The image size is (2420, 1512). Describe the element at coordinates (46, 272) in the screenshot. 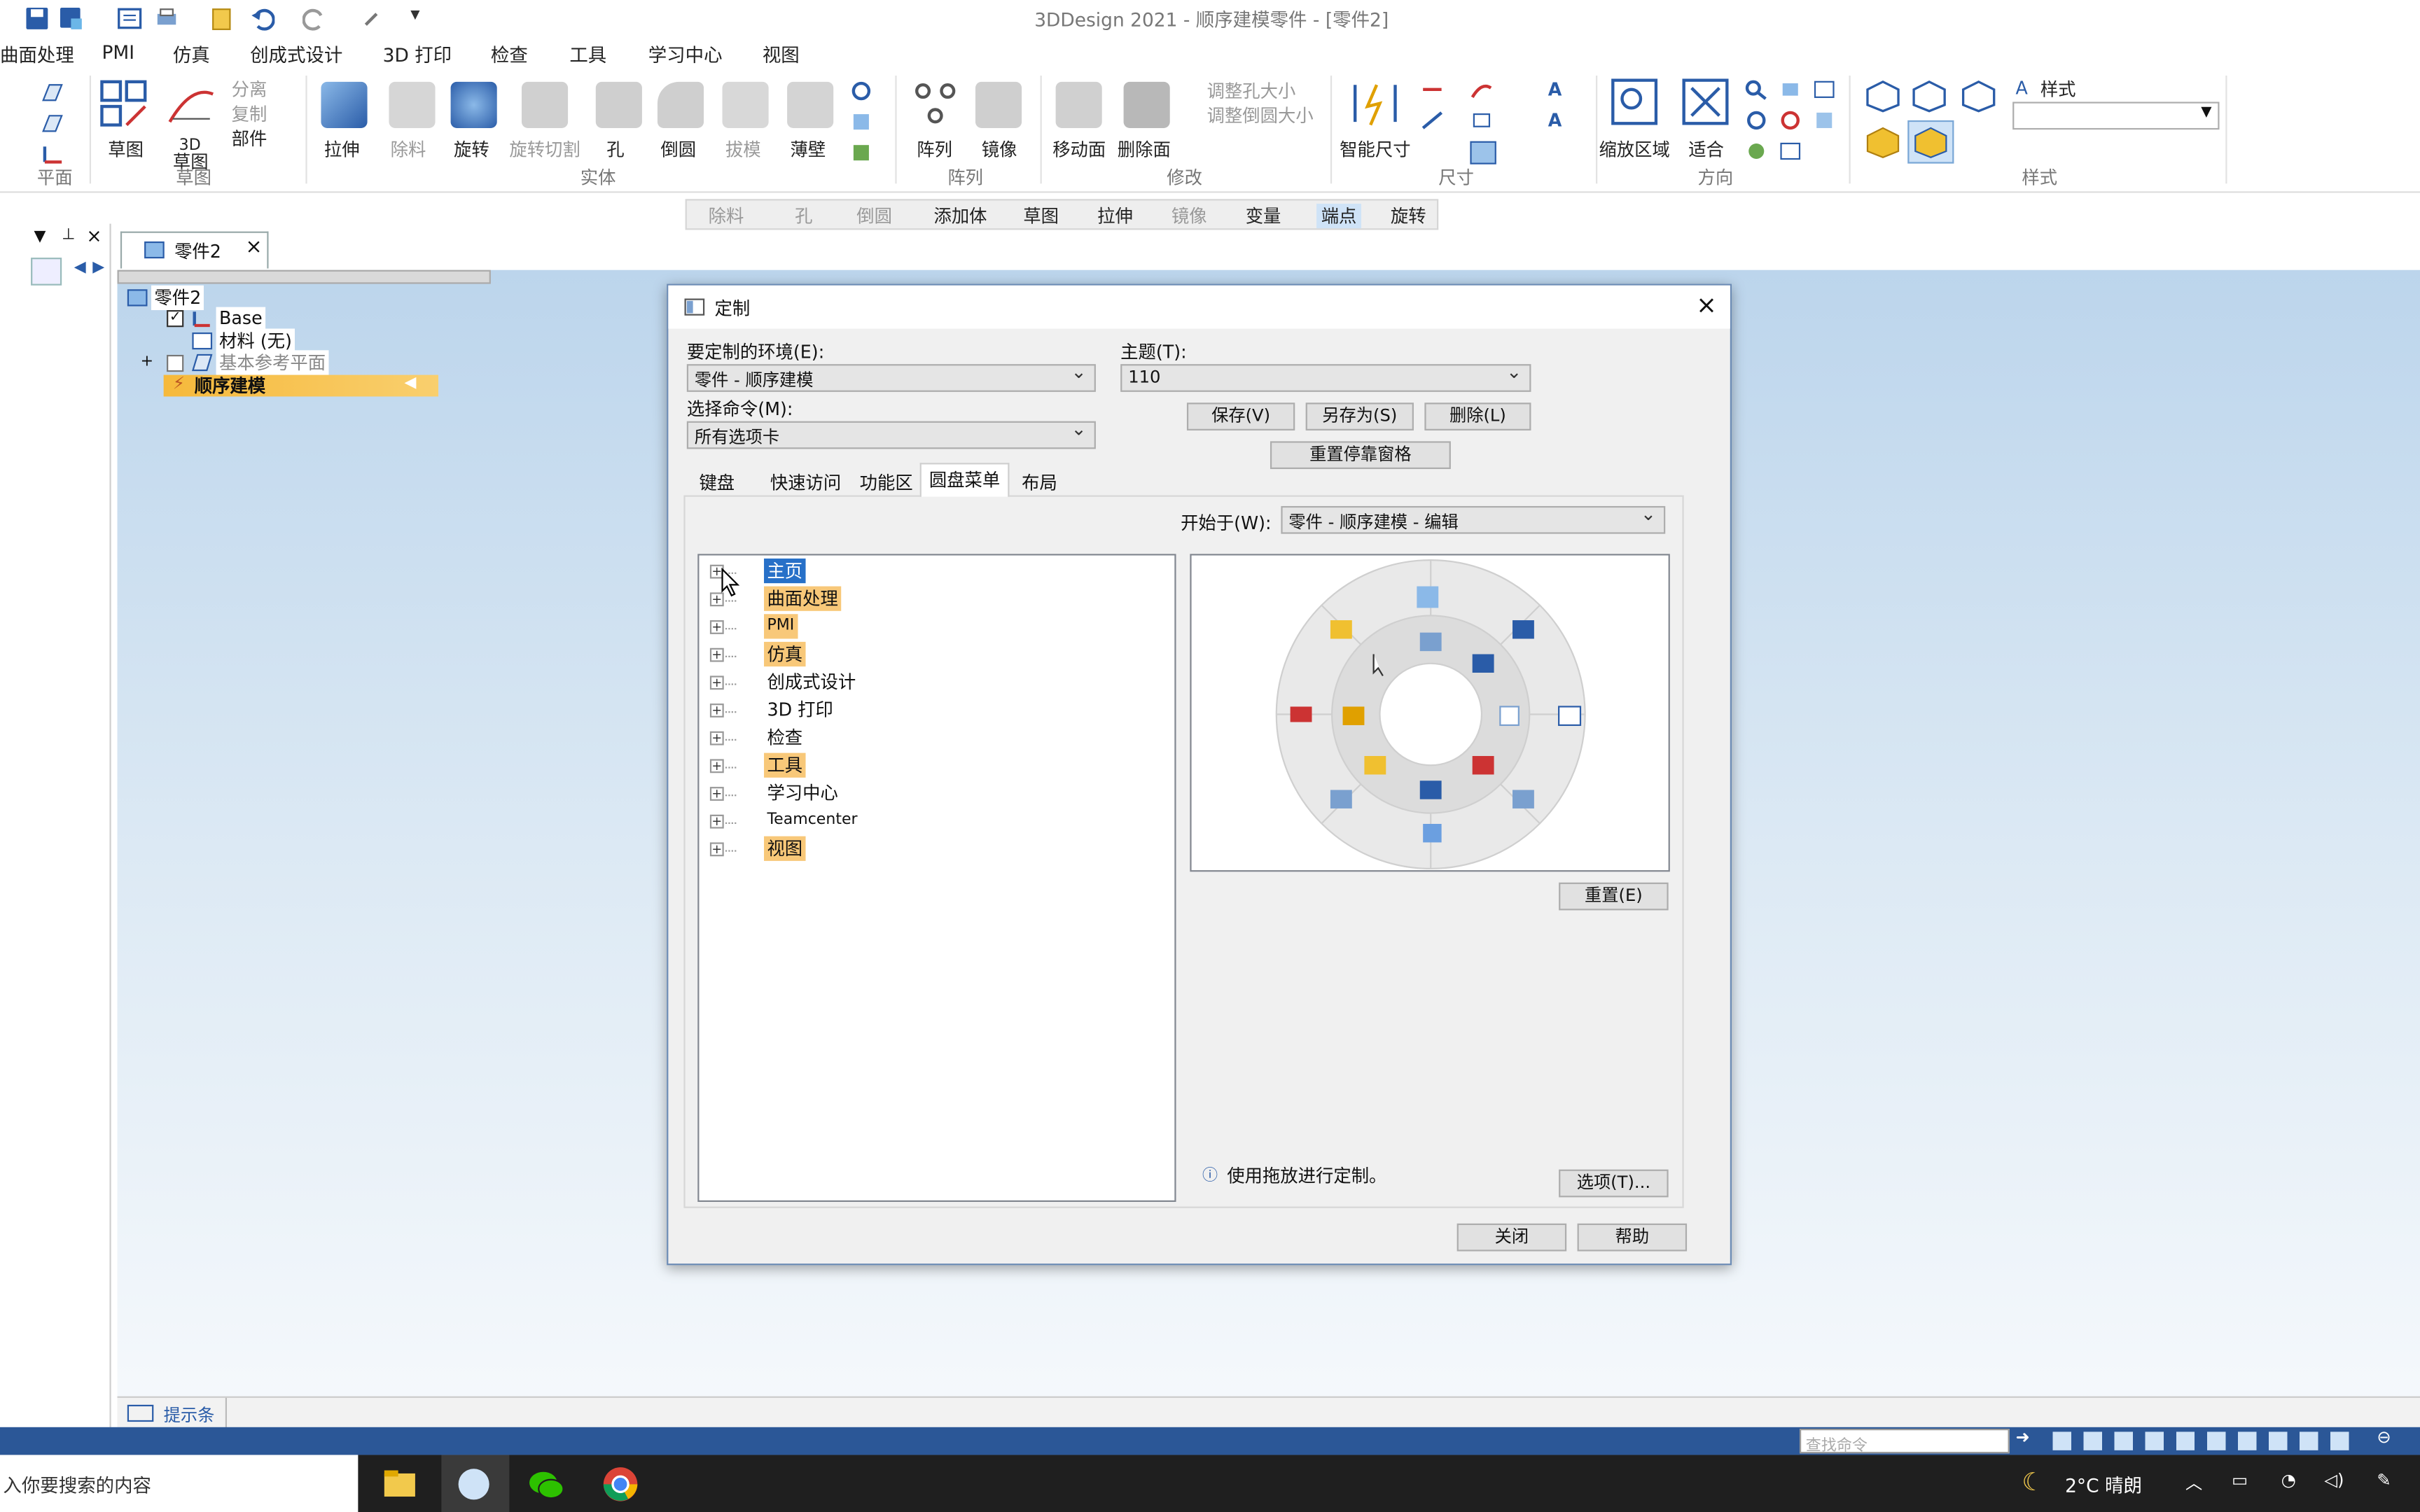

I see `pathfinder-tab-icon` at that location.